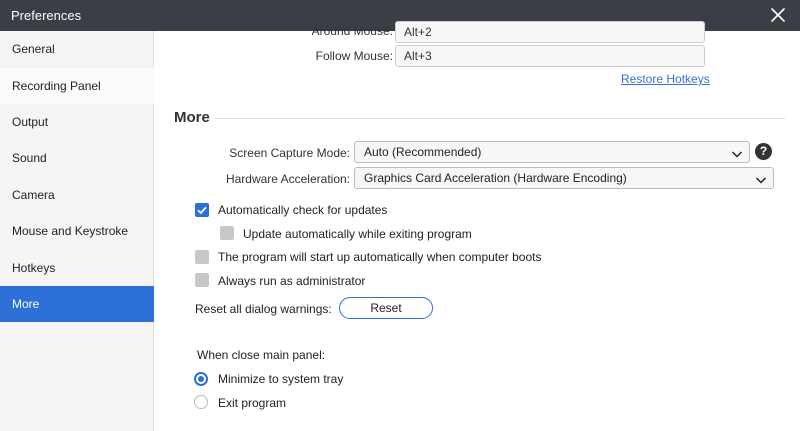 This screenshot has height=431, width=800. I want to click on start-on-boot-checkbox, so click(202, 257).